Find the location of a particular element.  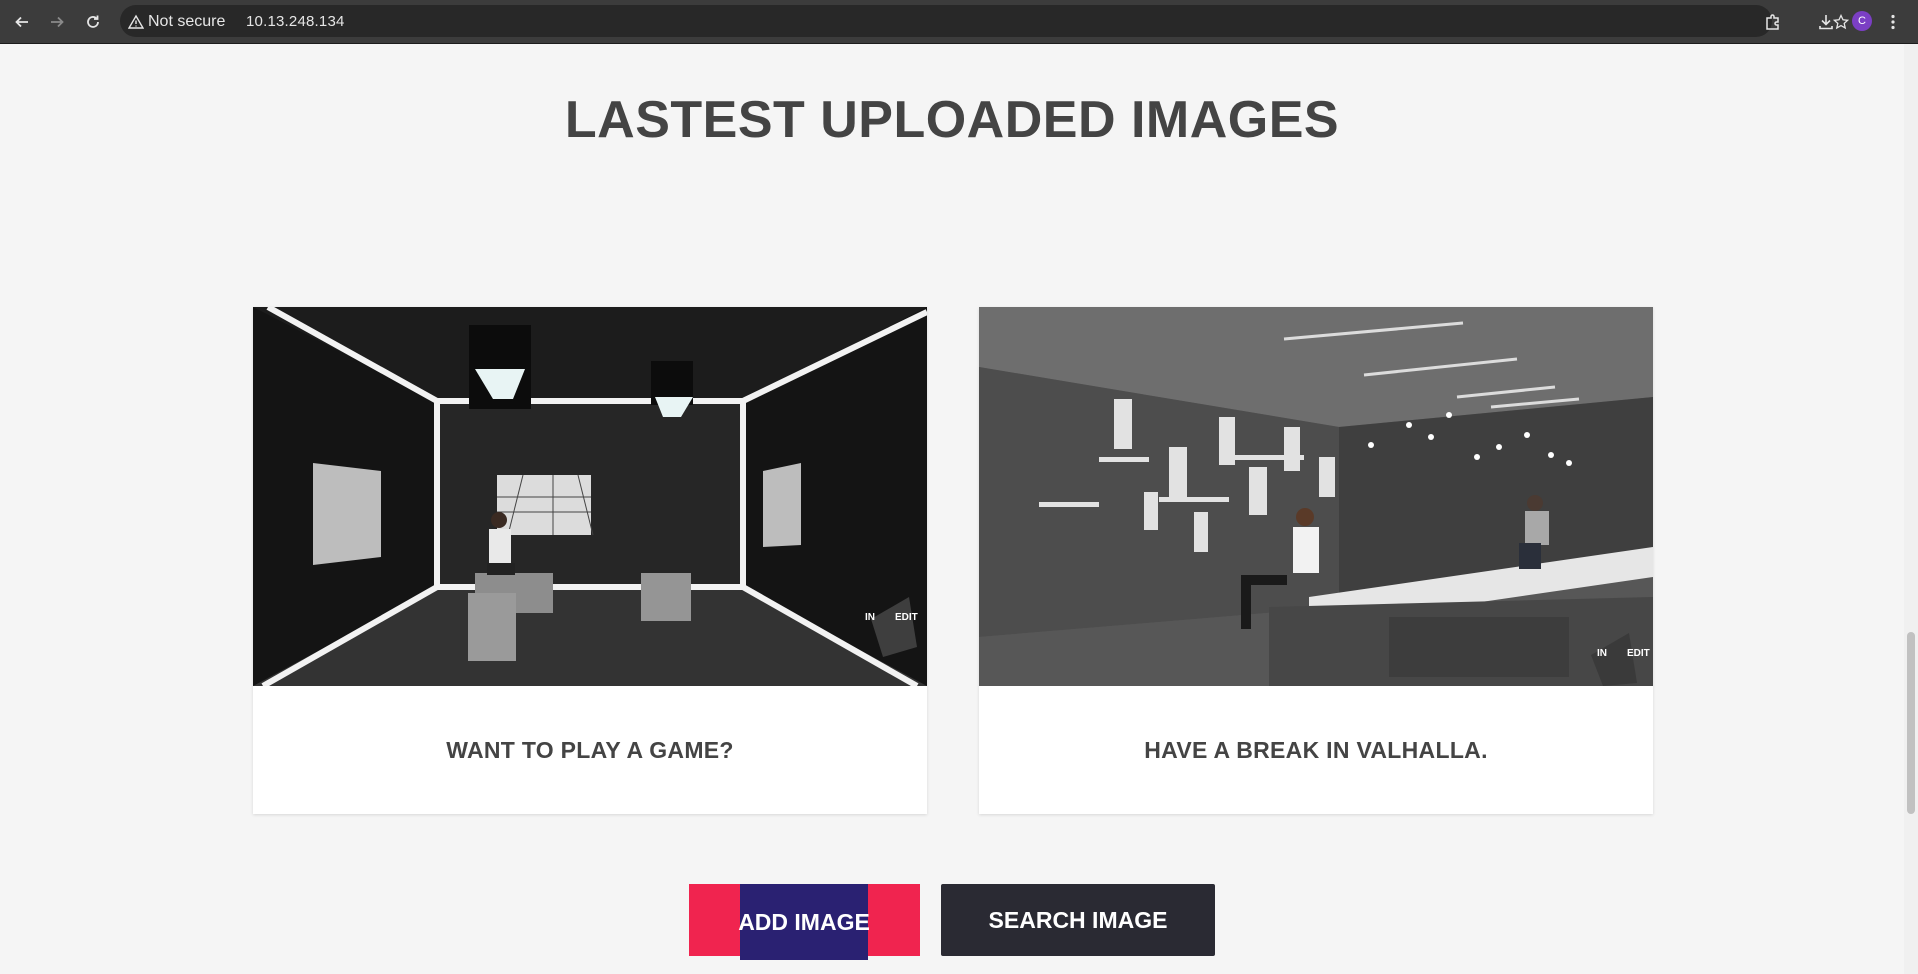

extensions-icon is located at coordinates (1772, 22).